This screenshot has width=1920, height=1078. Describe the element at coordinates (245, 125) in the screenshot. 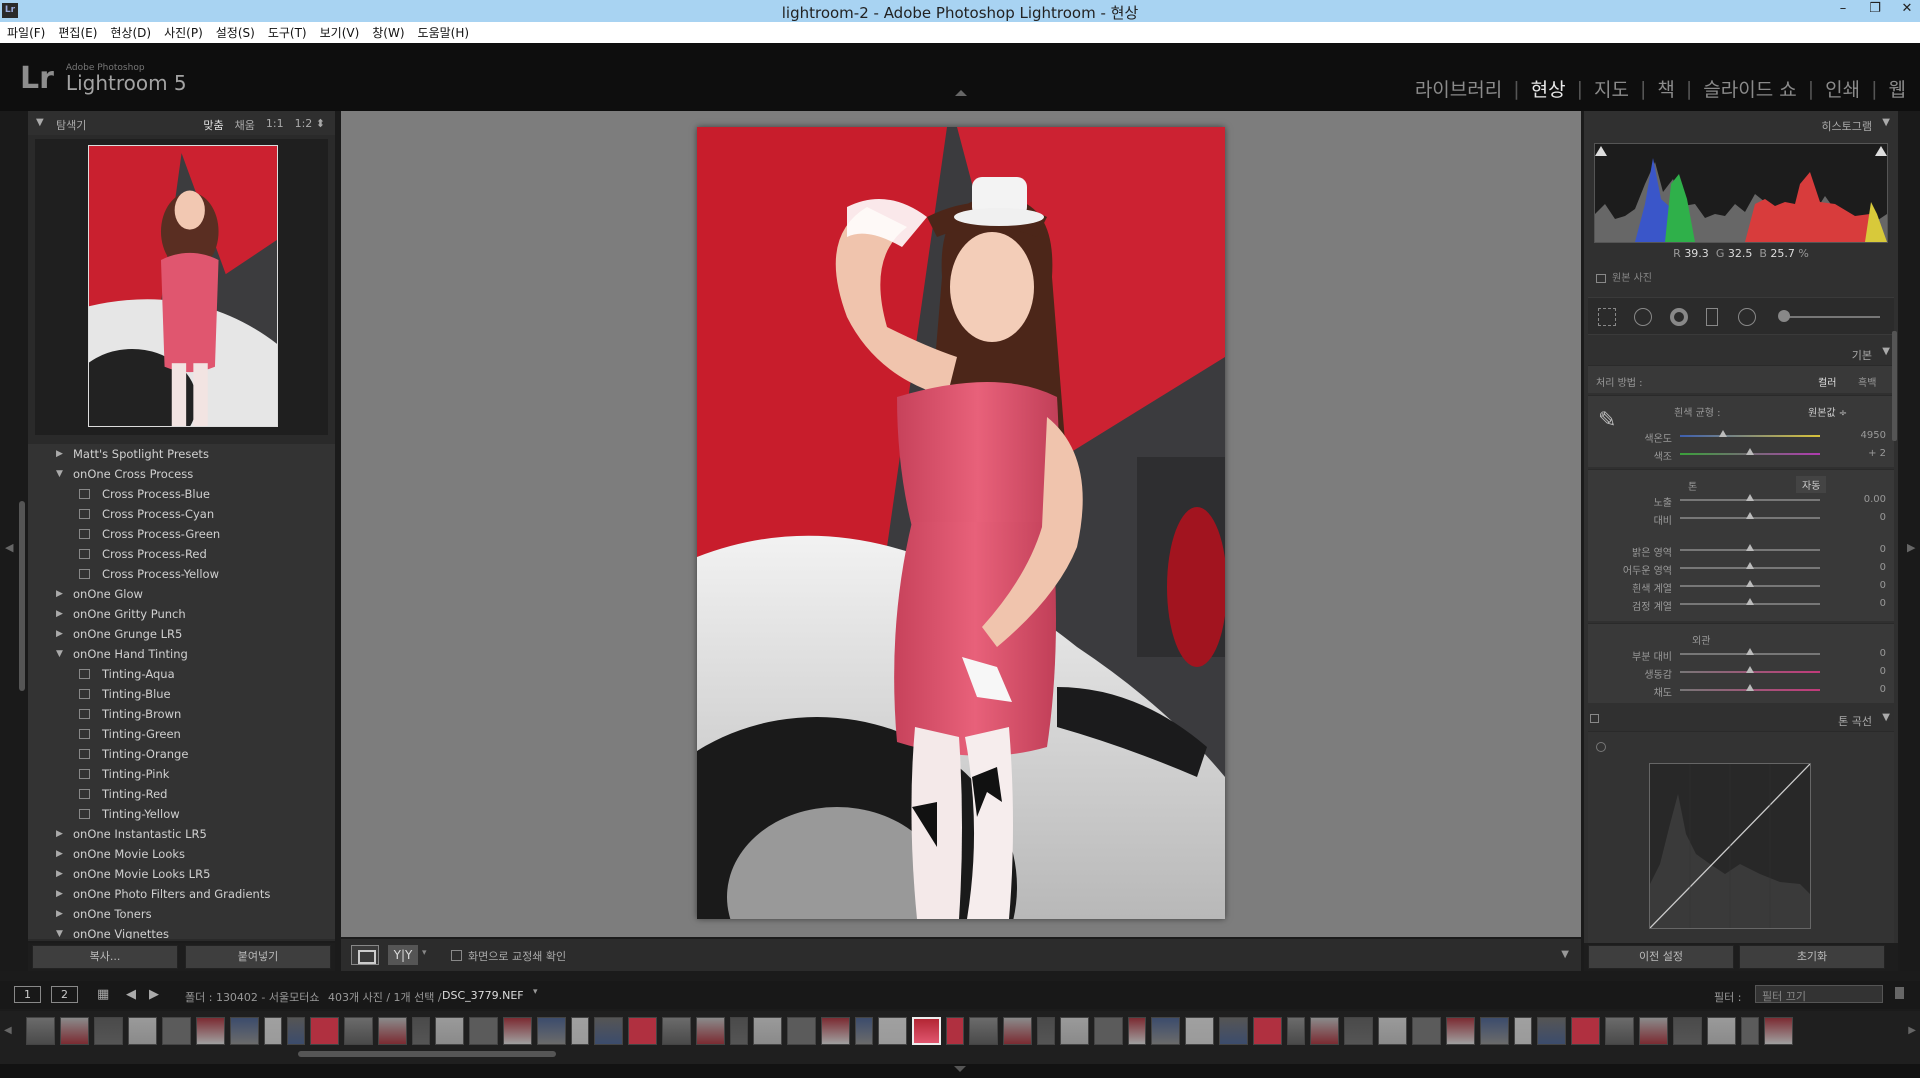

I see `zoom-fill: 채움` at that location.